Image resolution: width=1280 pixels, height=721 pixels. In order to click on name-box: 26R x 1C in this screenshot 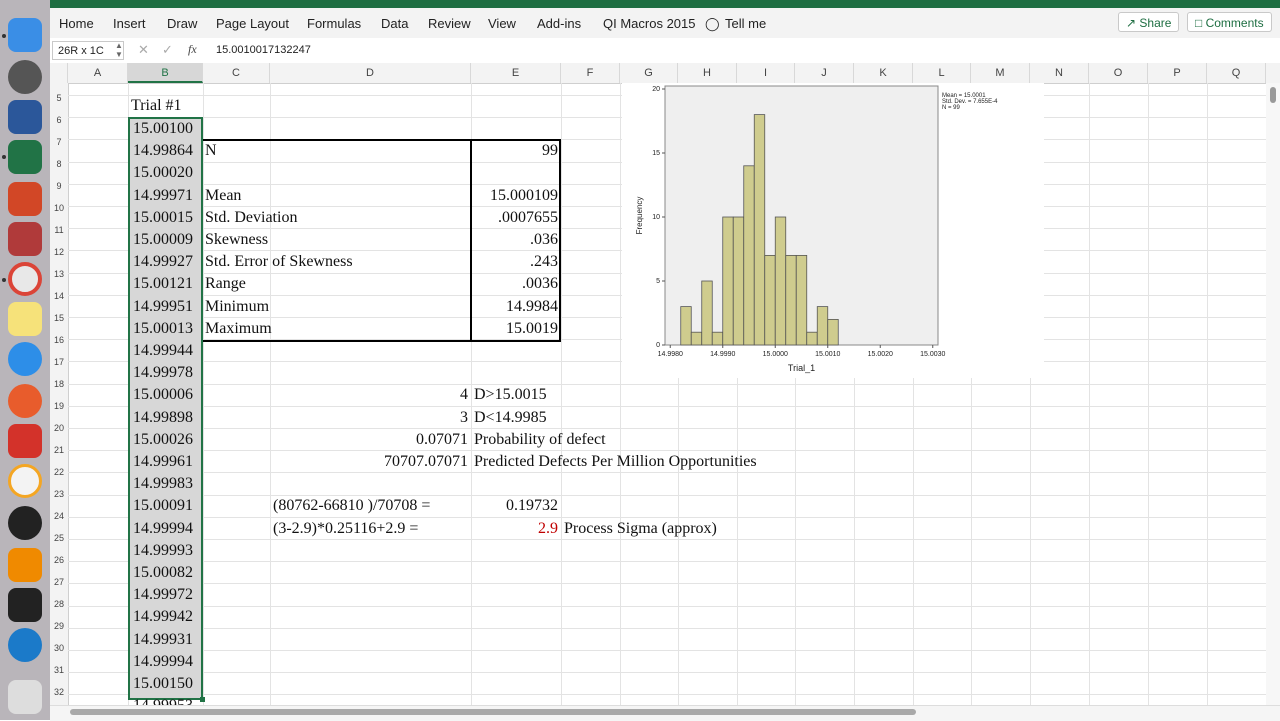, I will do `click(88, 50)`.